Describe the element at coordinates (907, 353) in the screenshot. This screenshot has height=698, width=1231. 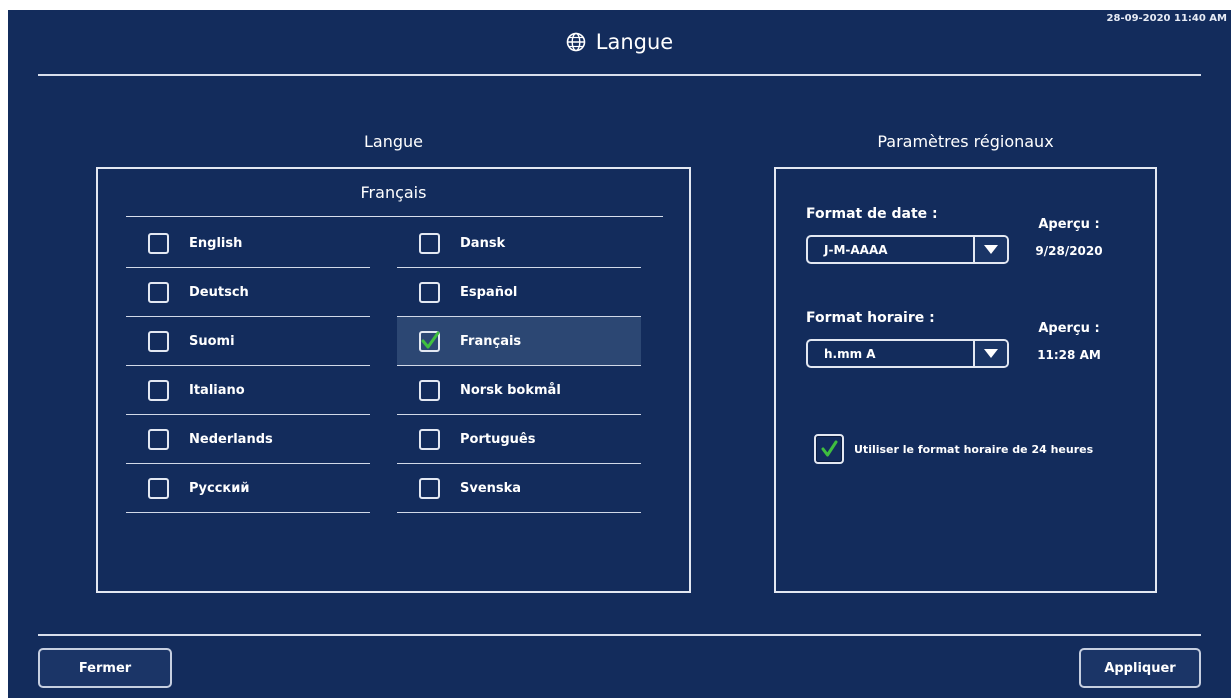
I see `time-format-dropdown: h.mm A` at that location.